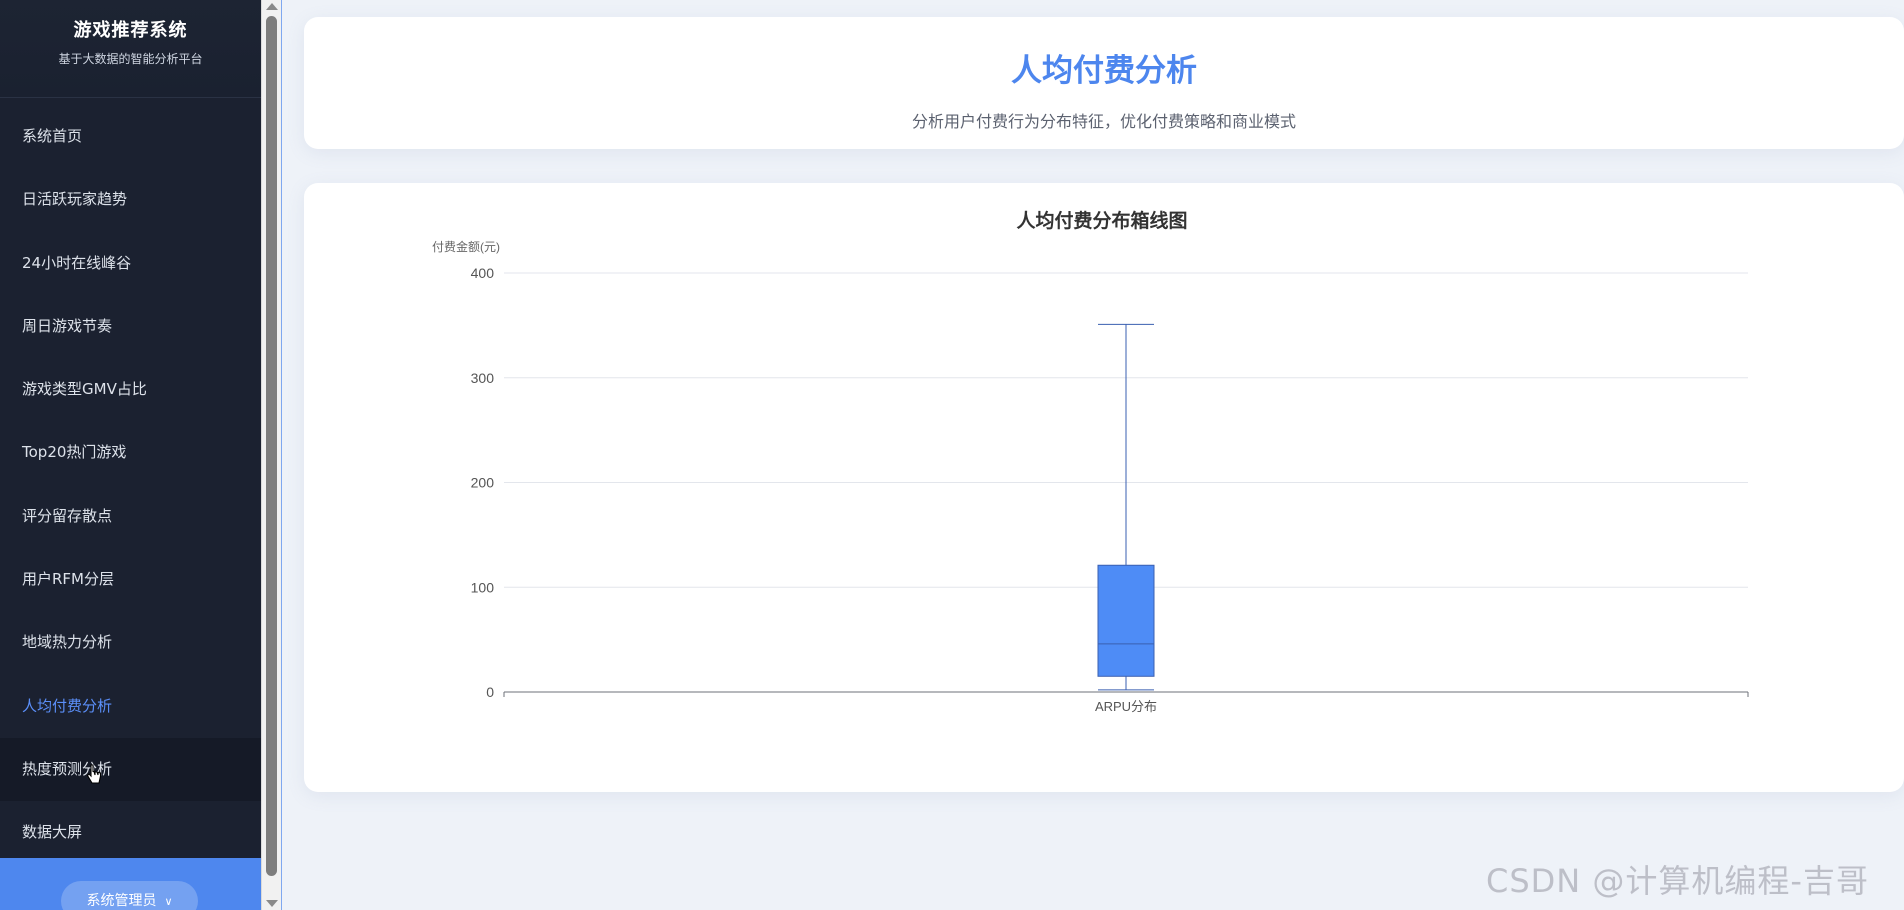  I want to click on sidebar-item-12: 数据大屏, so click(130, 832).